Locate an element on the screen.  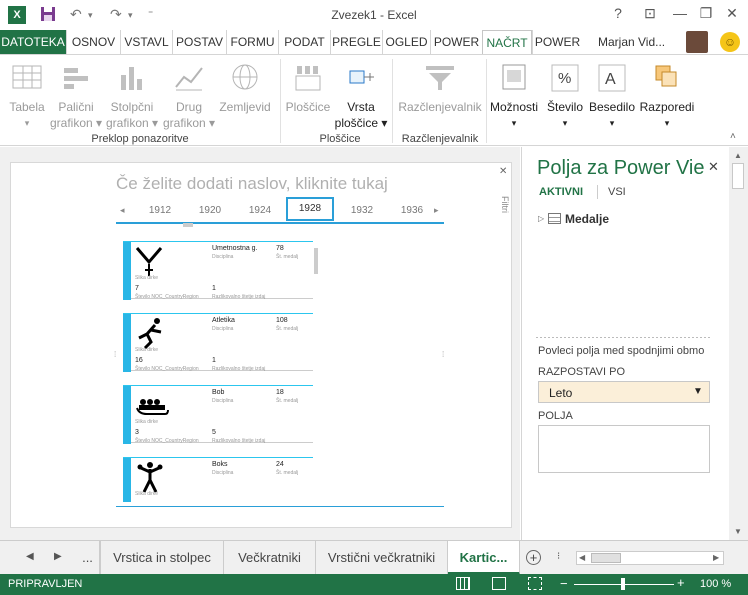
year-tab-selected: 1928 is located at coordinates (310, 209).